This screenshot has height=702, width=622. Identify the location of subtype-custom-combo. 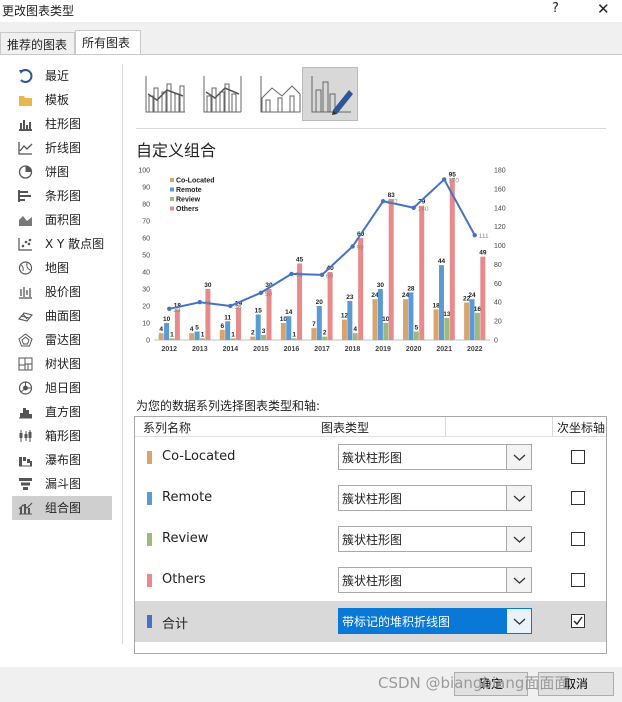
(330, 94).